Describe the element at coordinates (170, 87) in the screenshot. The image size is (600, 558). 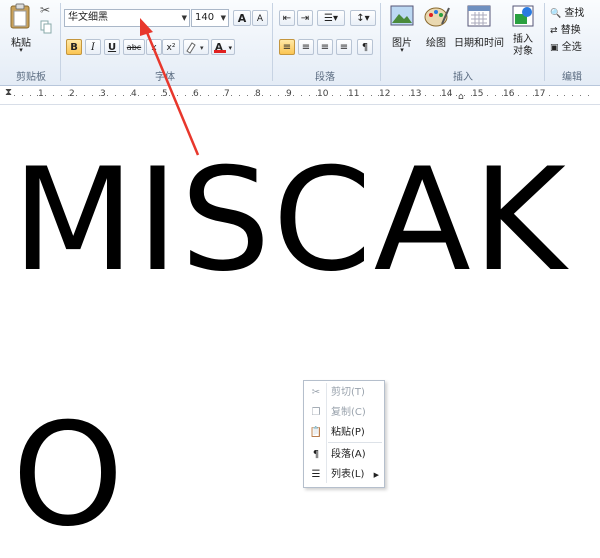
I see `annotation-arrow` at that location.